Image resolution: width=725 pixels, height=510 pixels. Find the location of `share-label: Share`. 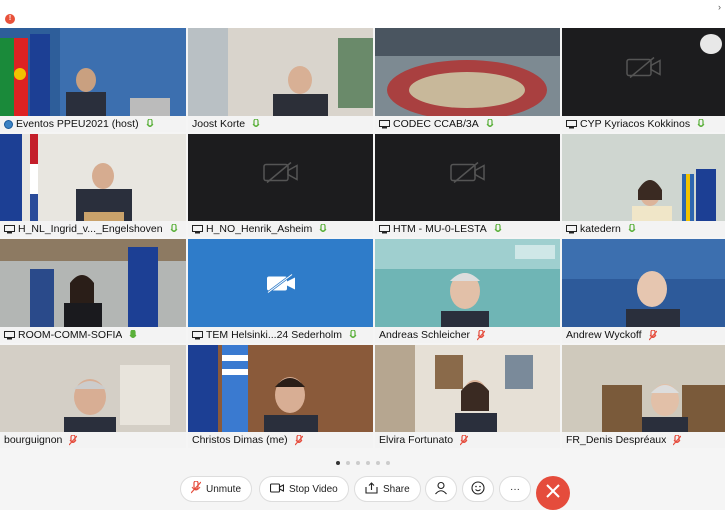

share-label: Share is located at coordinates (396, 489).